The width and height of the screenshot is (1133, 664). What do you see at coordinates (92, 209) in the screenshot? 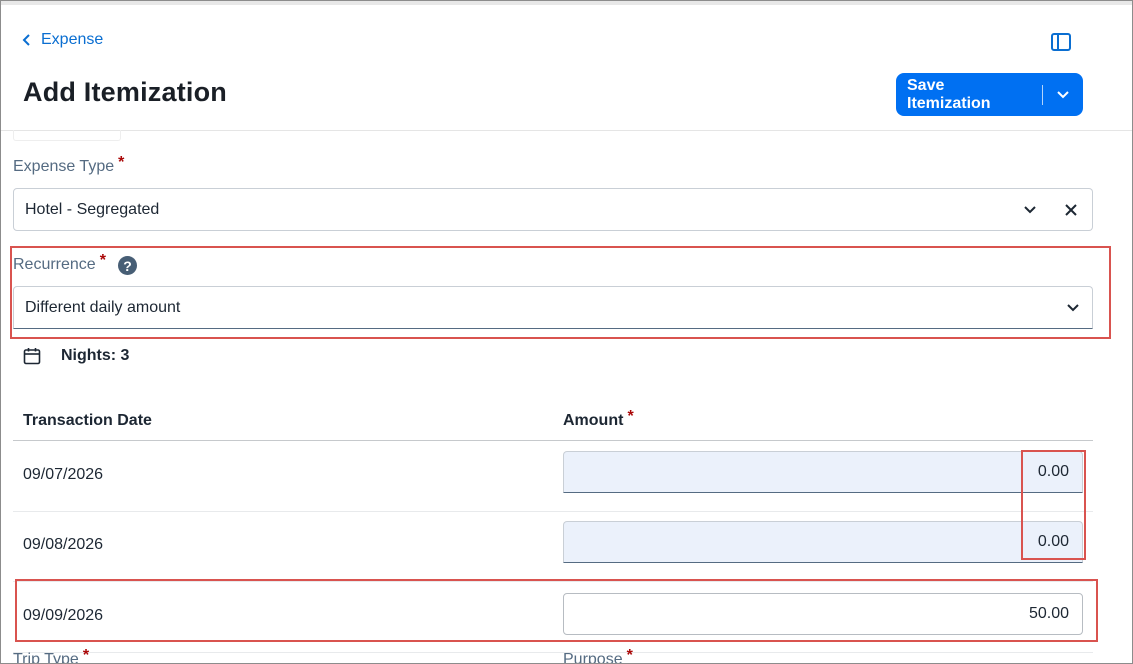
I see `expense-type-value: Hotel - Segregated` at bounding box center [92, 209].